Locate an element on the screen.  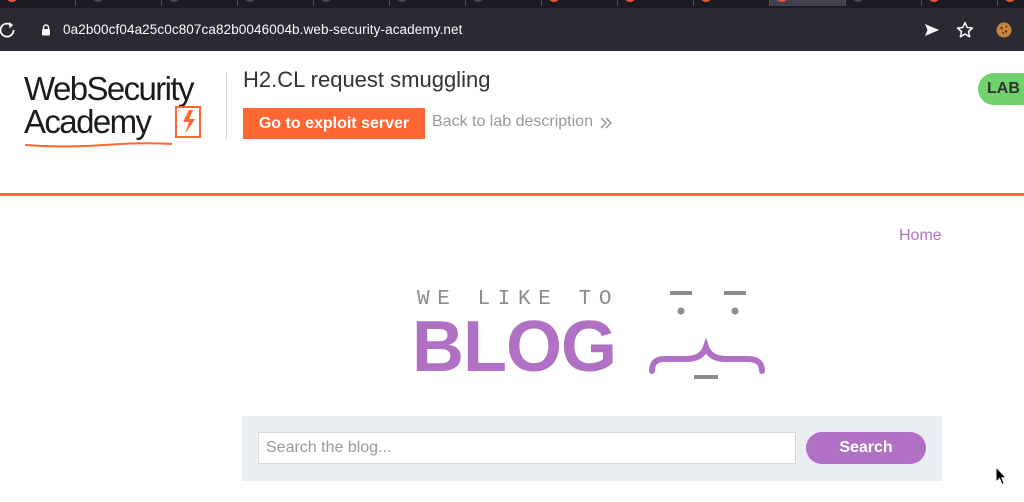
mouse-cursor-icon is located at coordinates (1001, 476).